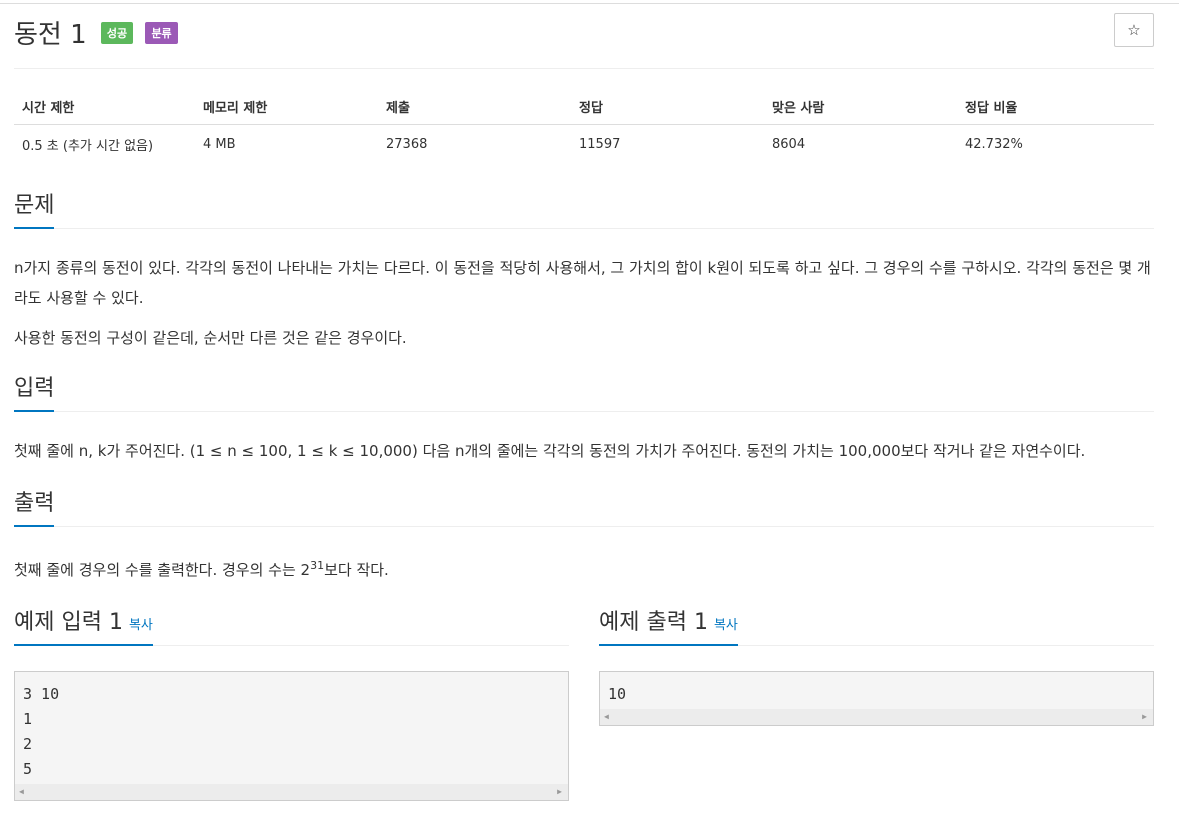 This screenshot has width=1179, height=830. I want to click on solvers-value: 8604, so click(789, 144).